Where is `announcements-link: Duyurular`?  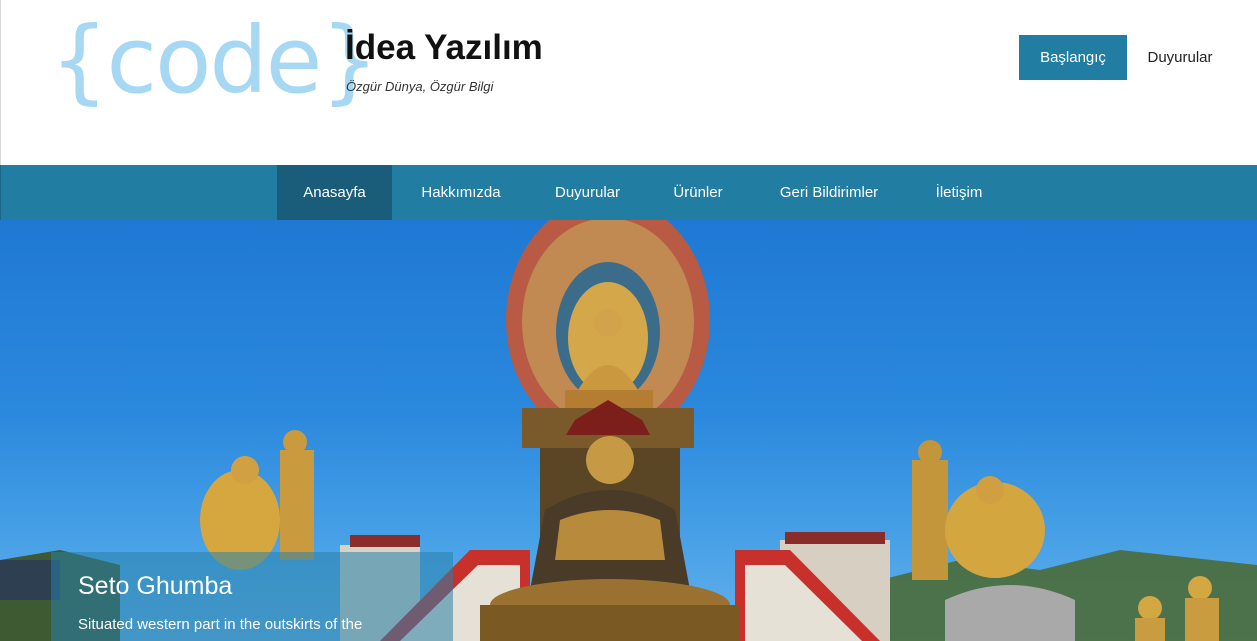 announcements-link: Duyurular is located at coordinates (1180, 57).